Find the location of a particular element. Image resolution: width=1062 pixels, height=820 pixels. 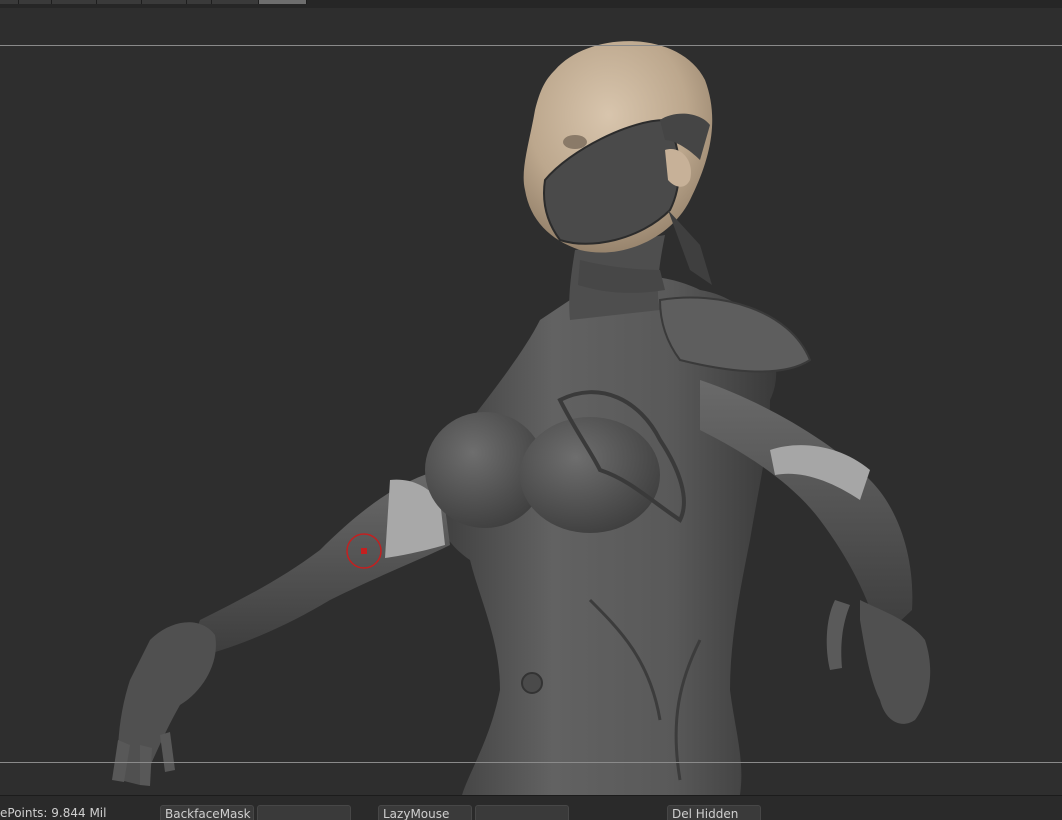

del-hidden-button: Del Hidden is located at coordinates (714, 812).